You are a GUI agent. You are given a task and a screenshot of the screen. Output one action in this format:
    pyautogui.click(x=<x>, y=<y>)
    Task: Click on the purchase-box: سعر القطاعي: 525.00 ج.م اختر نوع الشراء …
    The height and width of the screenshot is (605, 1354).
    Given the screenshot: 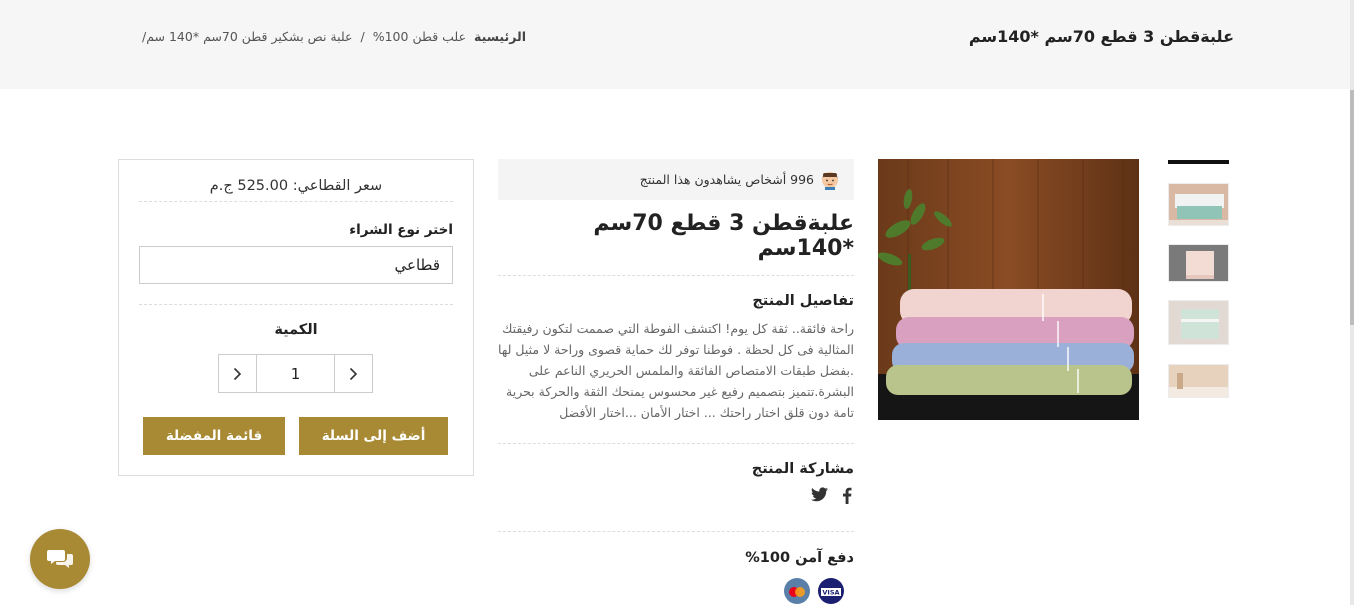 What is the action you would take?
    pyautogui.click(x=296, y=317)
    